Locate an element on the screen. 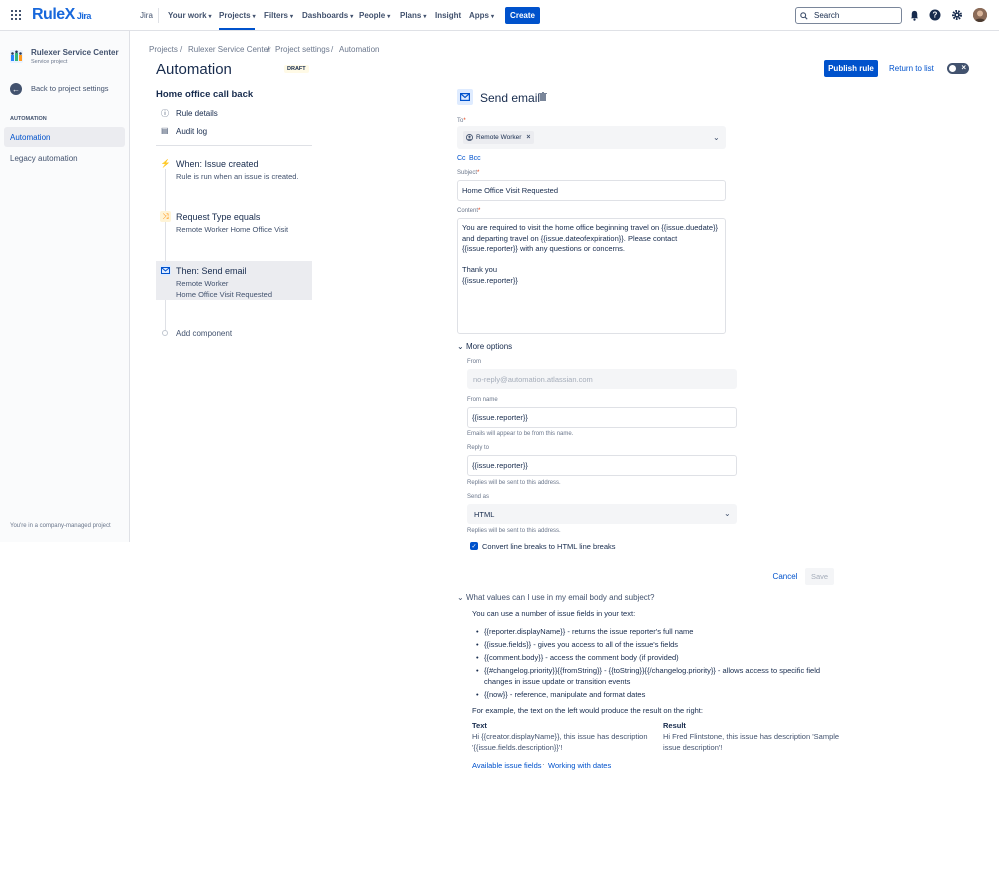  nav-apps: Apps ▾ is located at coordinates (481, 15).